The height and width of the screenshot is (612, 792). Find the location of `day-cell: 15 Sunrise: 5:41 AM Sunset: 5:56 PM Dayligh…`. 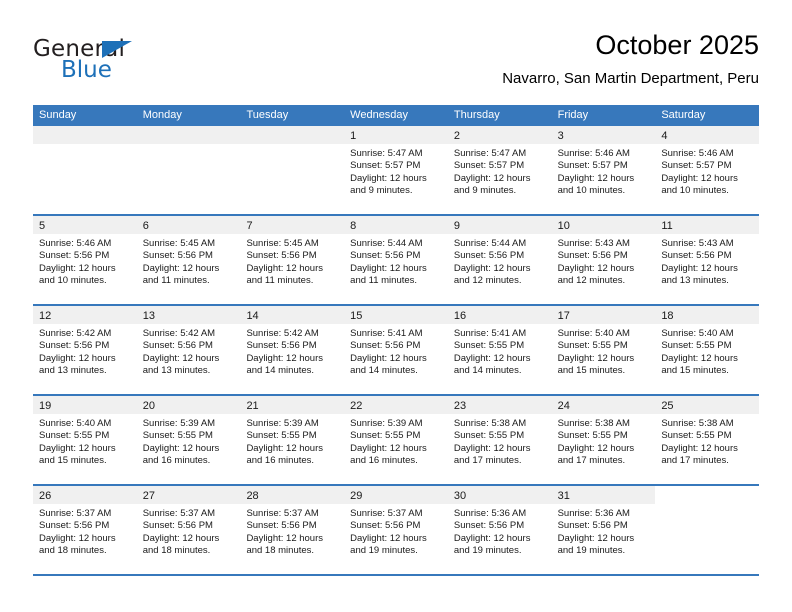

day-cell: 15 Sunrise: 5:41 AM Sunset: 5:56 PM Dayligh… is located at coordinates (396, 350).